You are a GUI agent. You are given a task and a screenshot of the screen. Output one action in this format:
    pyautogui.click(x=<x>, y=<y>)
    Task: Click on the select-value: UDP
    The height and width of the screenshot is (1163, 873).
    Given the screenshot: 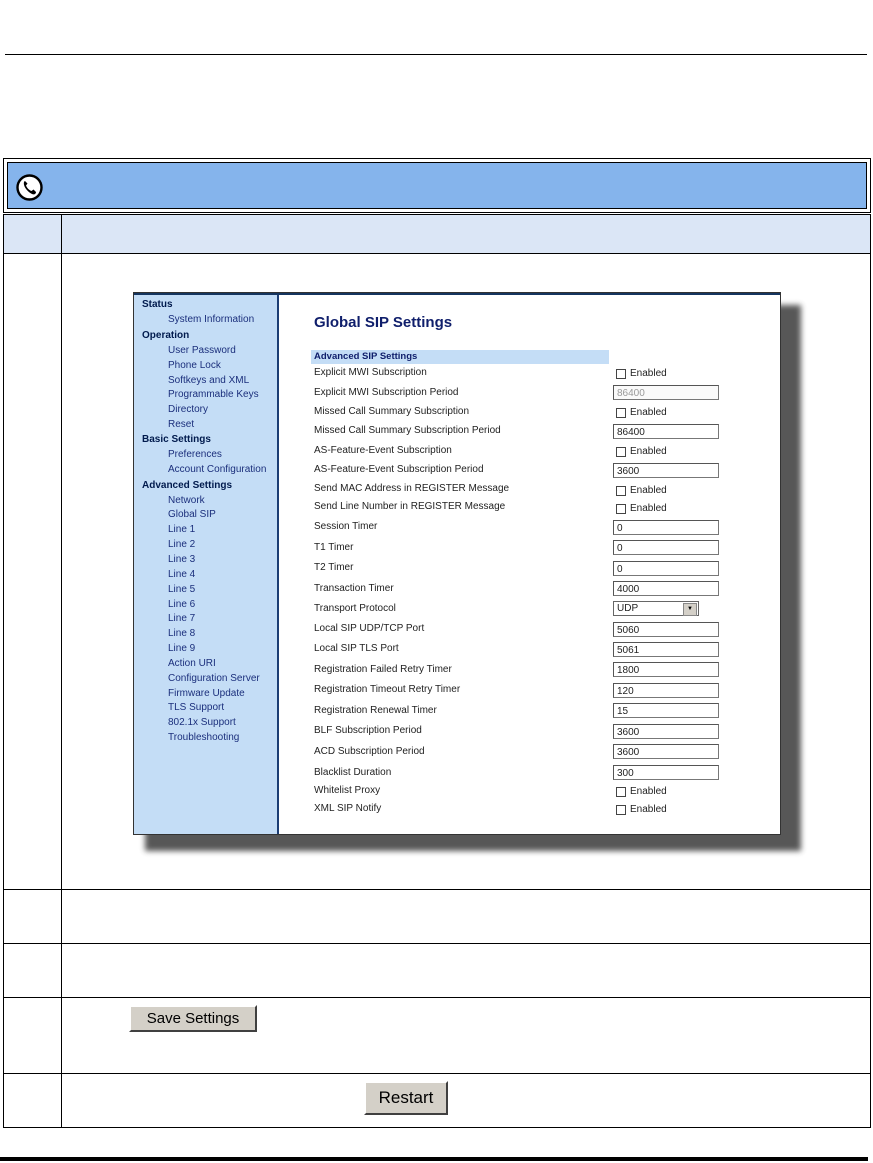 What is the action you would take?
    pyautogui.click(x=628, y=608)
    